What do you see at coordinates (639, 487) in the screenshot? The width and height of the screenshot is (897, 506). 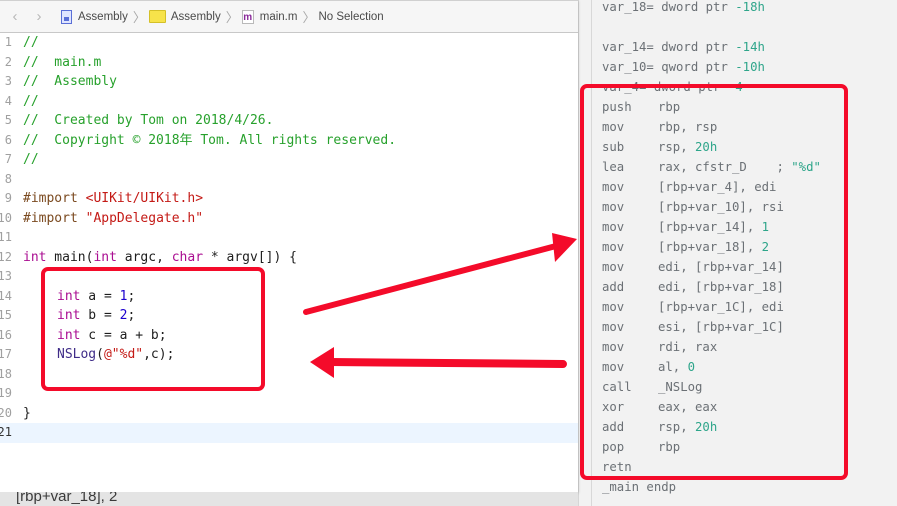 I see `asm-main-endp: _main endp` at bounding box center [639, 487].